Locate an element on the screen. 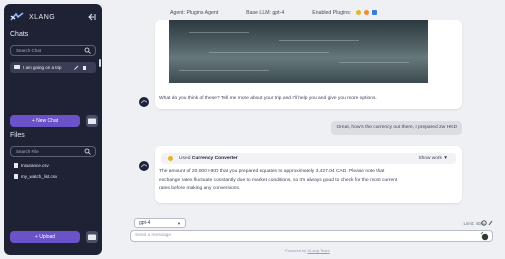 This screenshot has width=505, height=259. chats-title: Chats is located at coordinates (19, 34).